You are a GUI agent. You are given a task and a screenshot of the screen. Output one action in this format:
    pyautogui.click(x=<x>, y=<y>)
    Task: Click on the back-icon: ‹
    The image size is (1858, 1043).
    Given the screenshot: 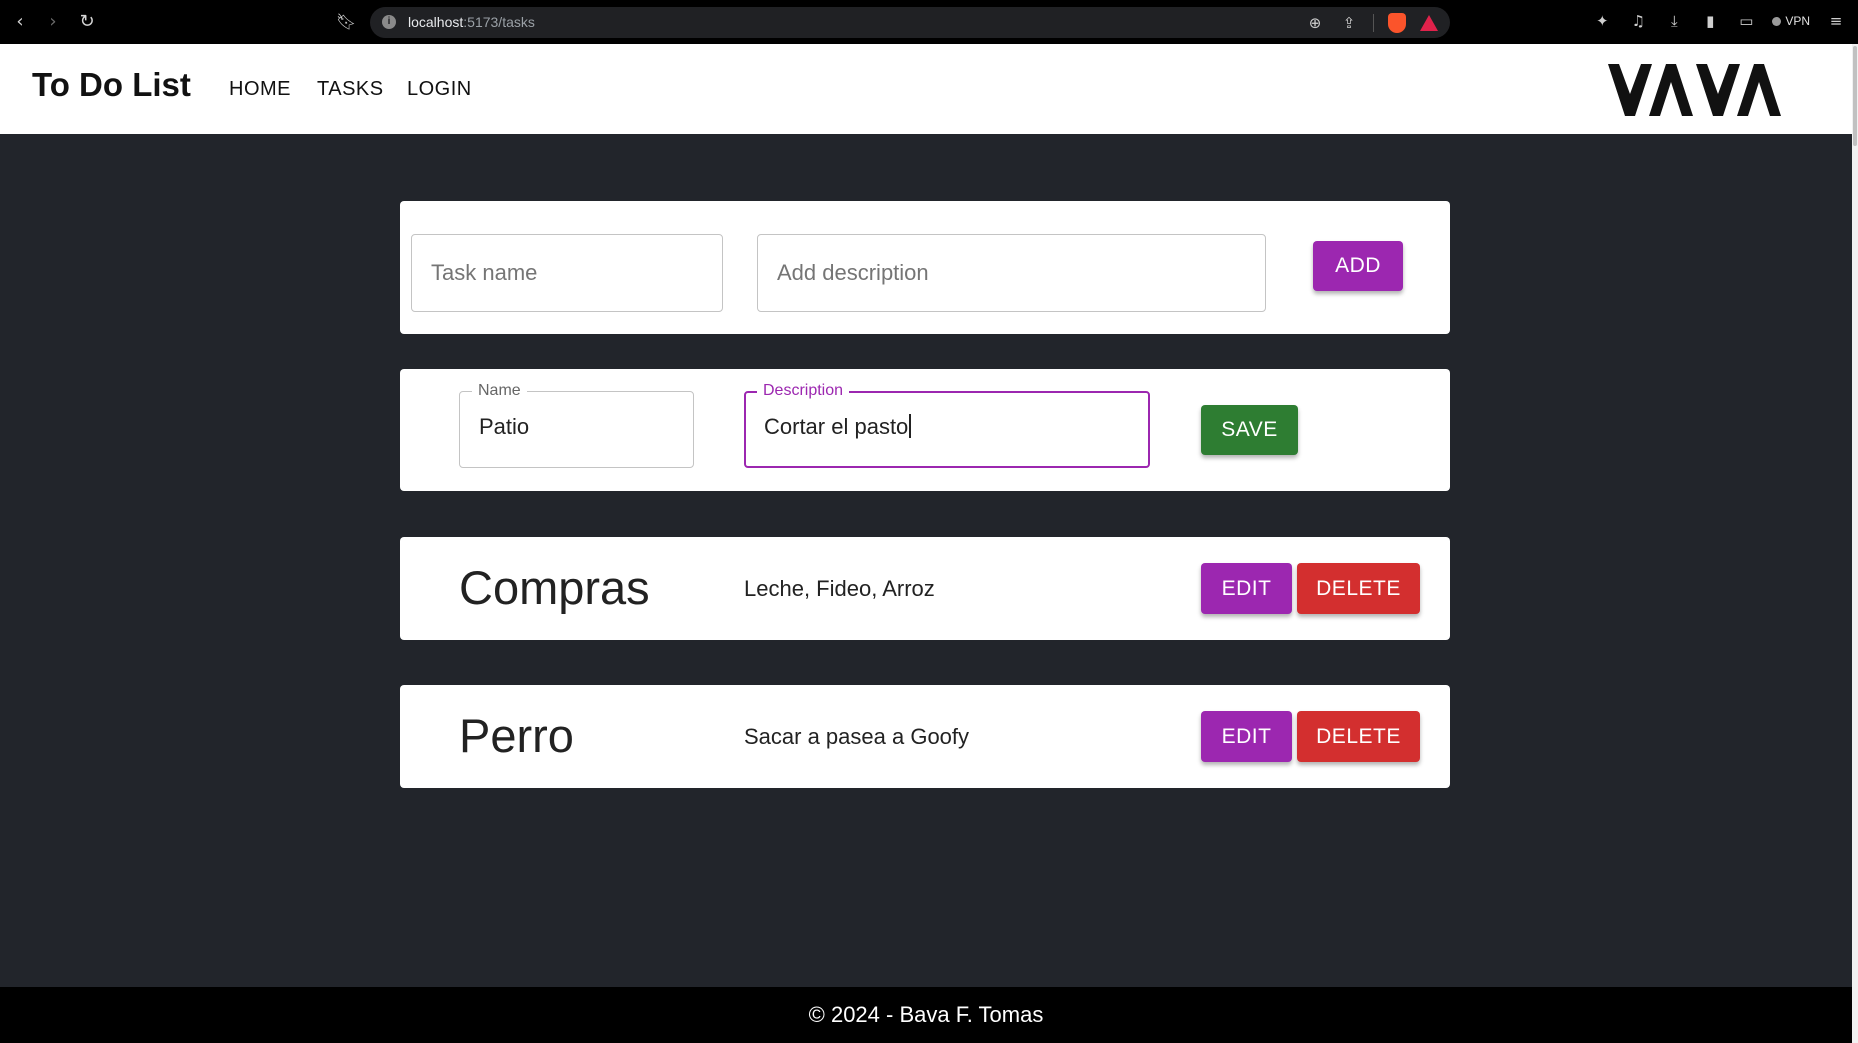 What is the action you would take?
    pyautogui.click(x=20, y=22)
    